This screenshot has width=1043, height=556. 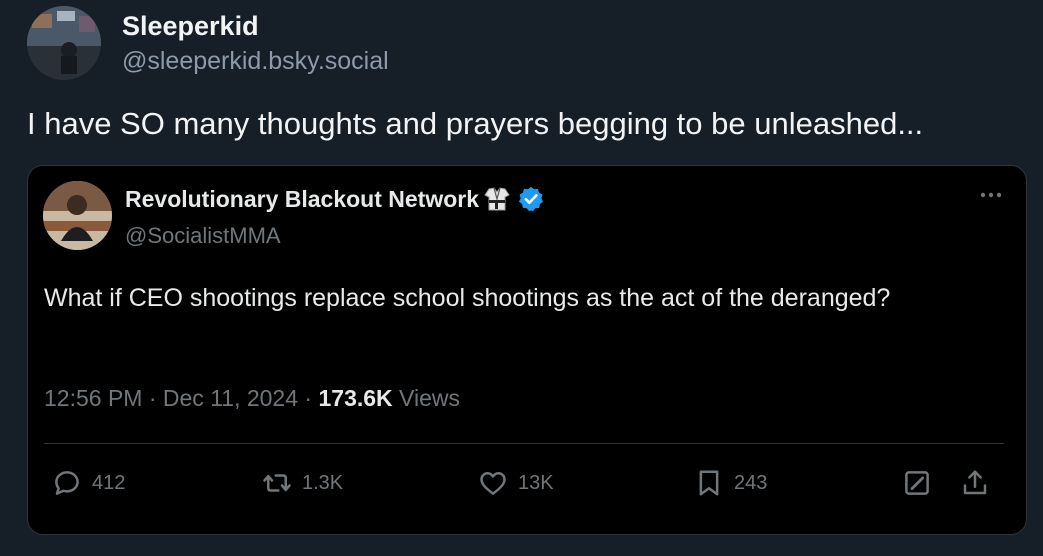 What do you see at coordinates (524, 443) in the screenshot?
I see `divider` at bounding box center [524, 443].